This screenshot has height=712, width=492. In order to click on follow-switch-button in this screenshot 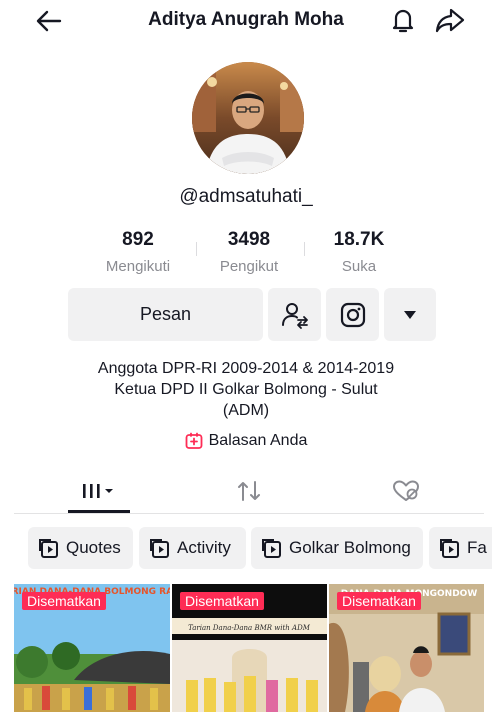, I will do `click(294, 314)`.